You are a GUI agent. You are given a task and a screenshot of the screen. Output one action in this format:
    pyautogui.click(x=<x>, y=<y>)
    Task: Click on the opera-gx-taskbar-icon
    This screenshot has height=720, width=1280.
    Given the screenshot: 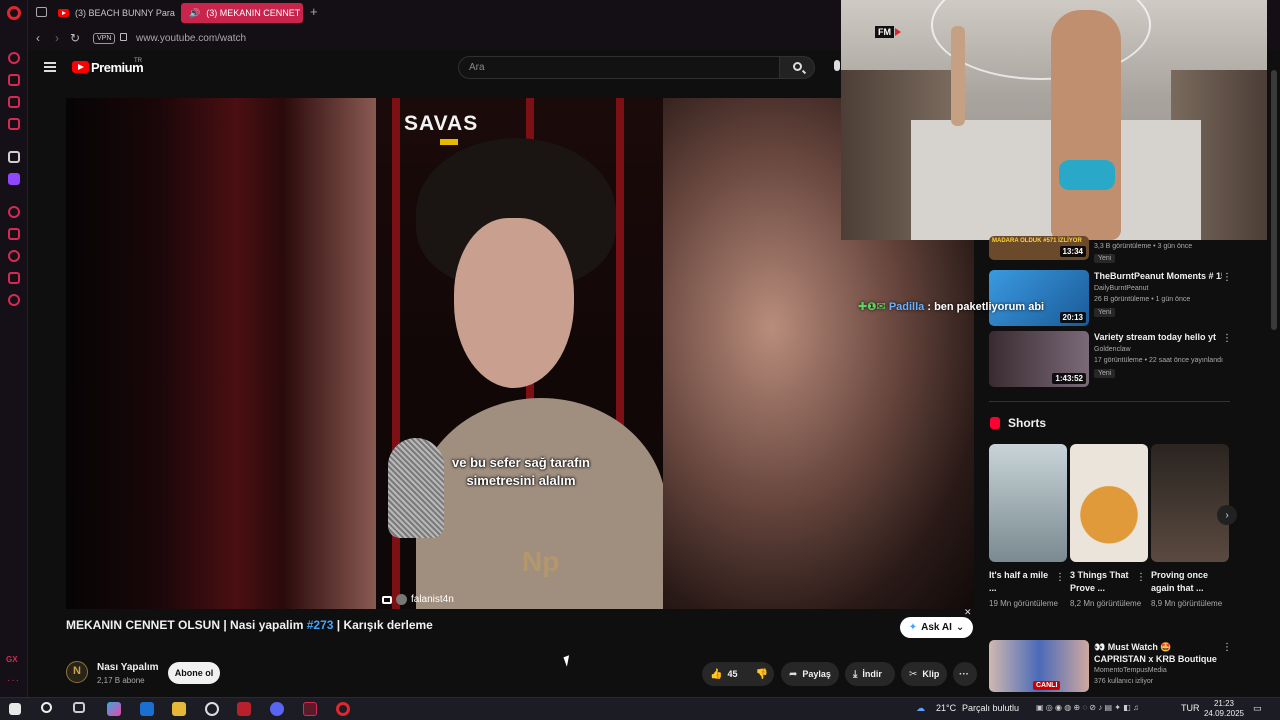 What is the action you would take?
    pyautogui.click(x=310, y=709)
    